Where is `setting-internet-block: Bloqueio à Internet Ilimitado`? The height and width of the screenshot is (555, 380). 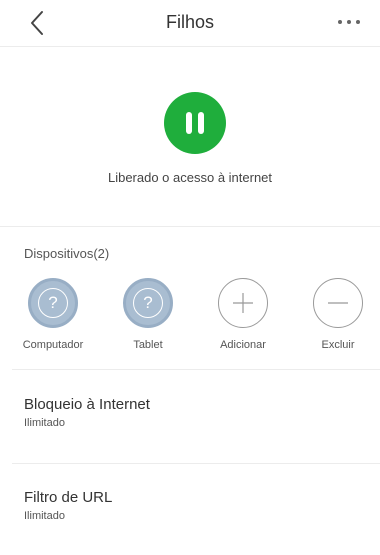 setting-internet-block: Bloqueio à Internet Ilimitado is located at coordinates (194, 413).